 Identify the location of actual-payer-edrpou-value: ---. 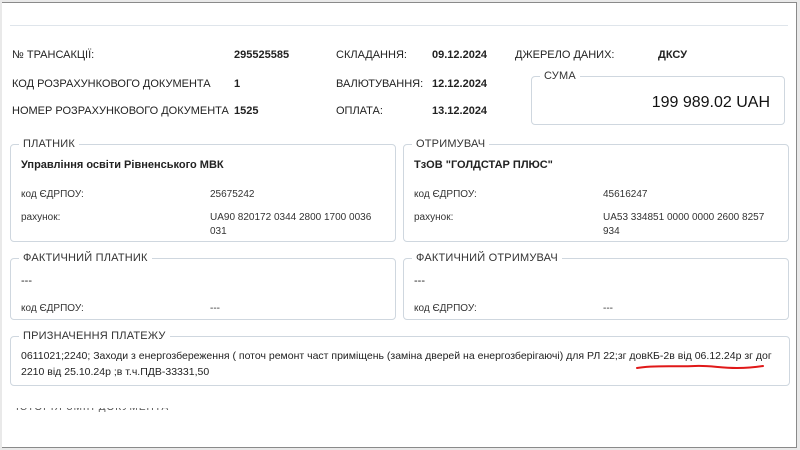
(215, 308).